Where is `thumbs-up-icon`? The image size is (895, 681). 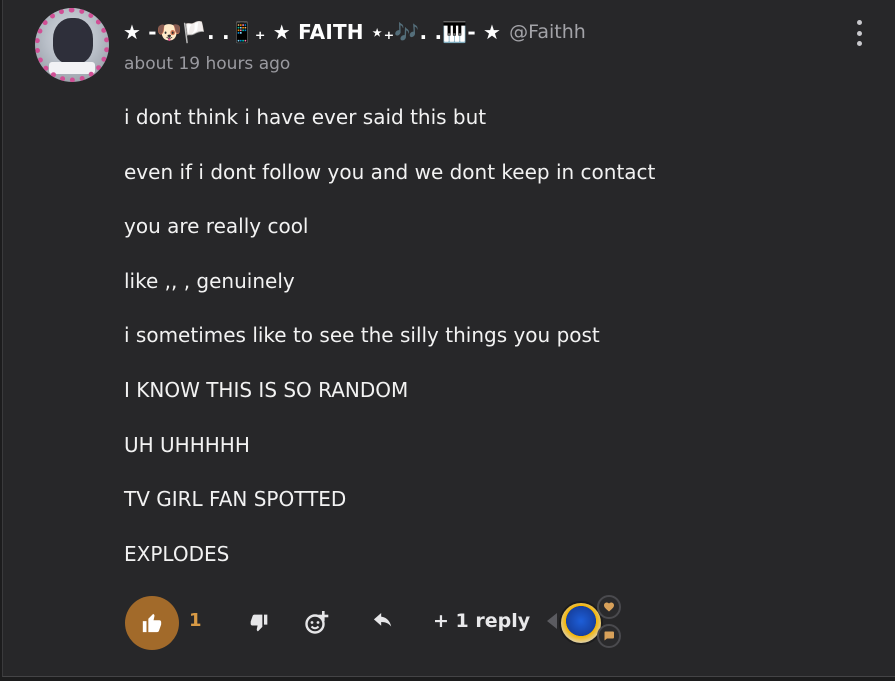
thumbs-up-icon is located at coordinates (152, 623).